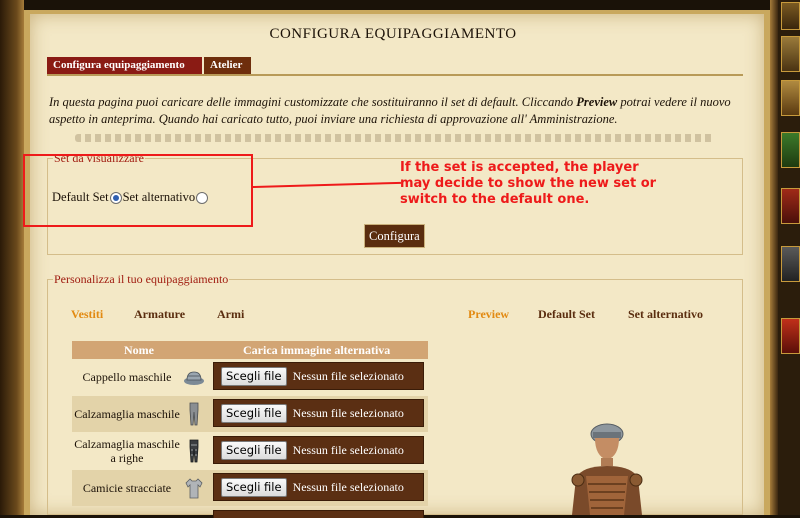 The width and height of the screenshot is (800, 518). I want to click on tights-icon, so click(194, 414).